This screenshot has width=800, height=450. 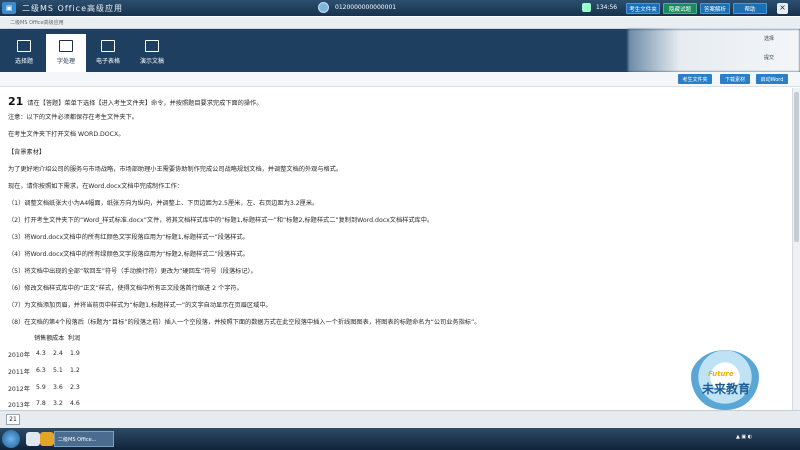 What do you see at coordinates (13, 419) in the screenshot?
I see `page-number-button: 21` at bounding box center [13, 419].